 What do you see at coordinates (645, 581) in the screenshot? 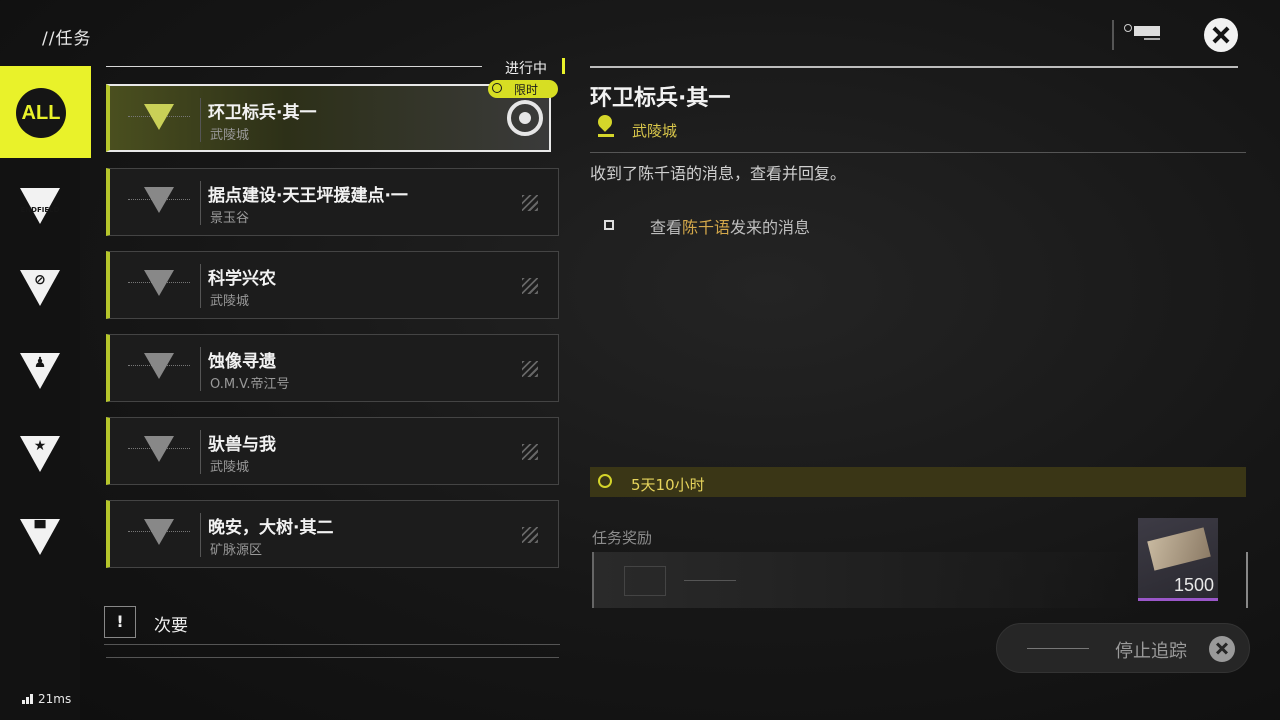
I see `reward-ghost-icon` at bounding box center [645, 581].